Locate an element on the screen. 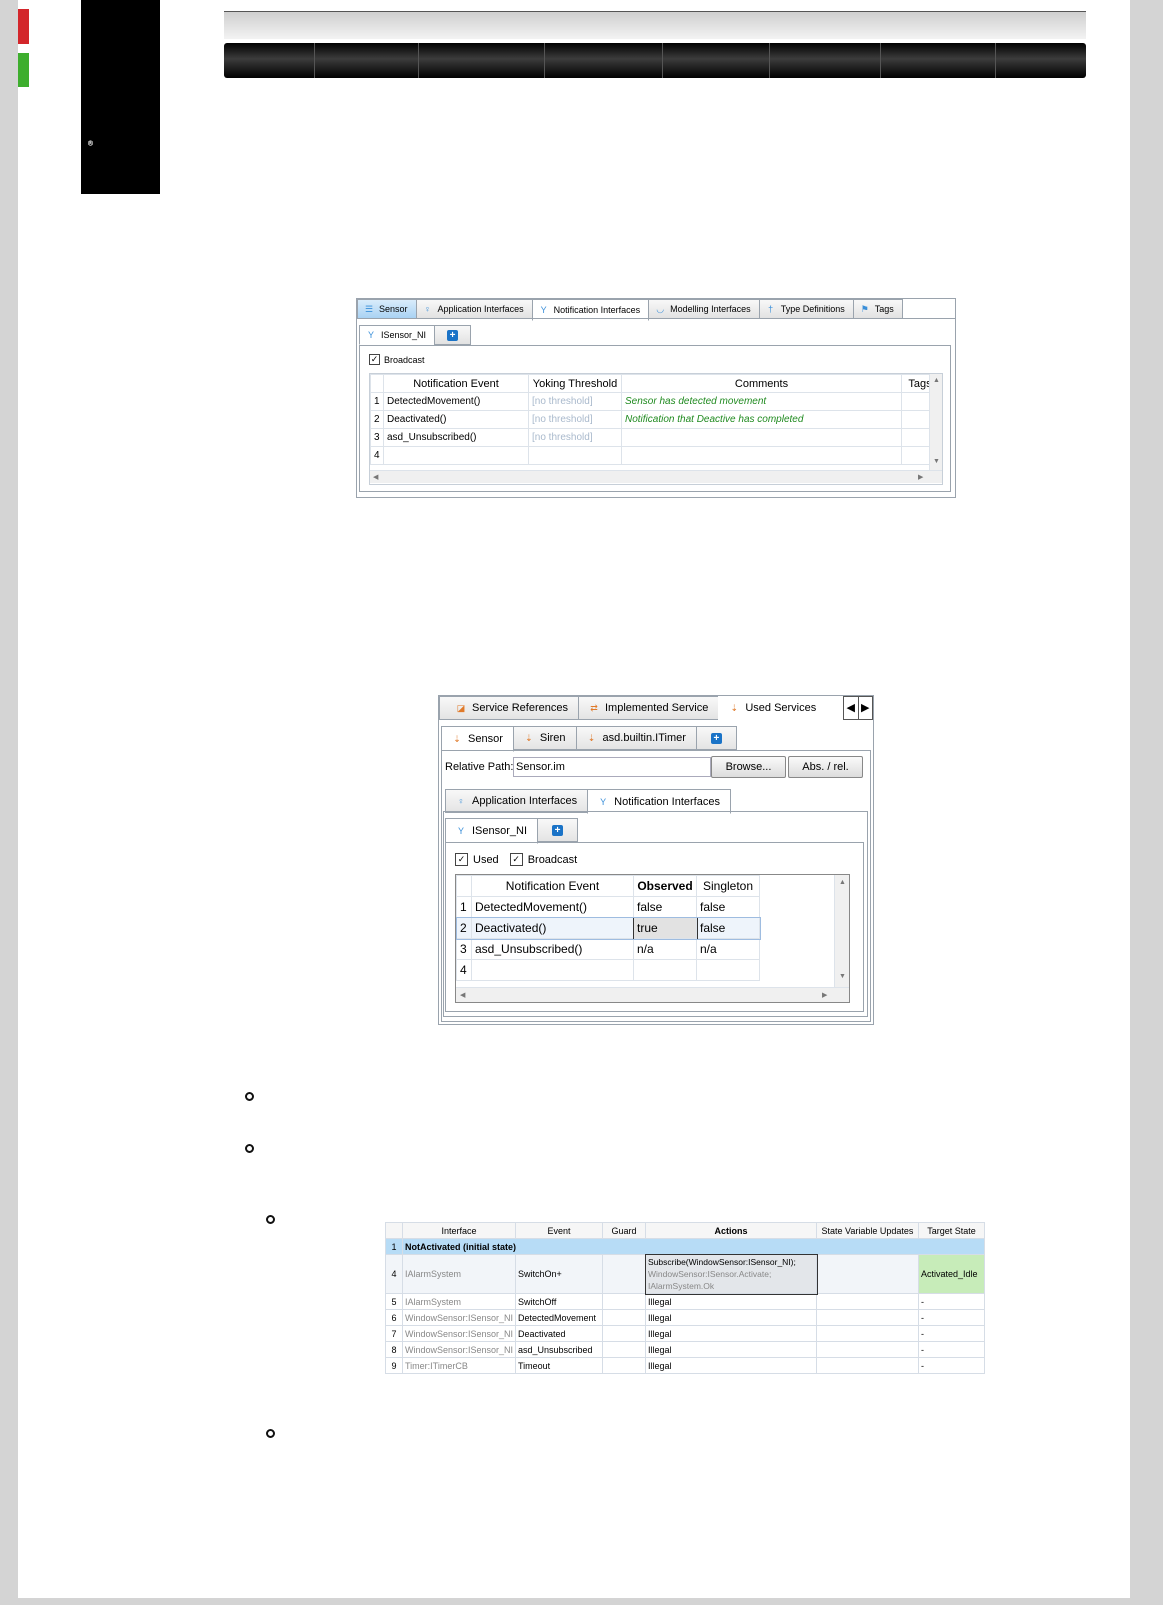 The width and height of the screenshot is (1163, 1605). col-comments: Comments is located at coordinates (761, 383).